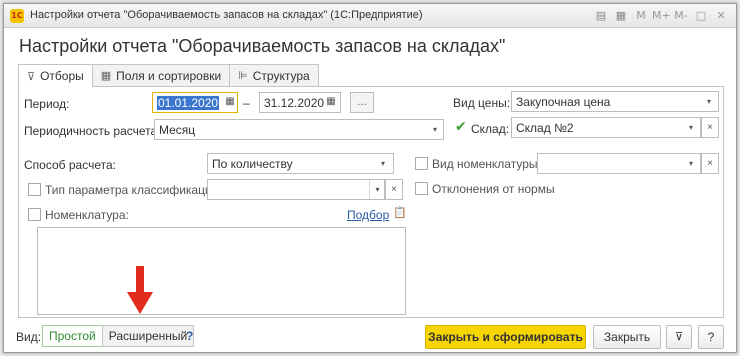  I want to click on date-to-calendar-icon: ▦, so click(331, 102).